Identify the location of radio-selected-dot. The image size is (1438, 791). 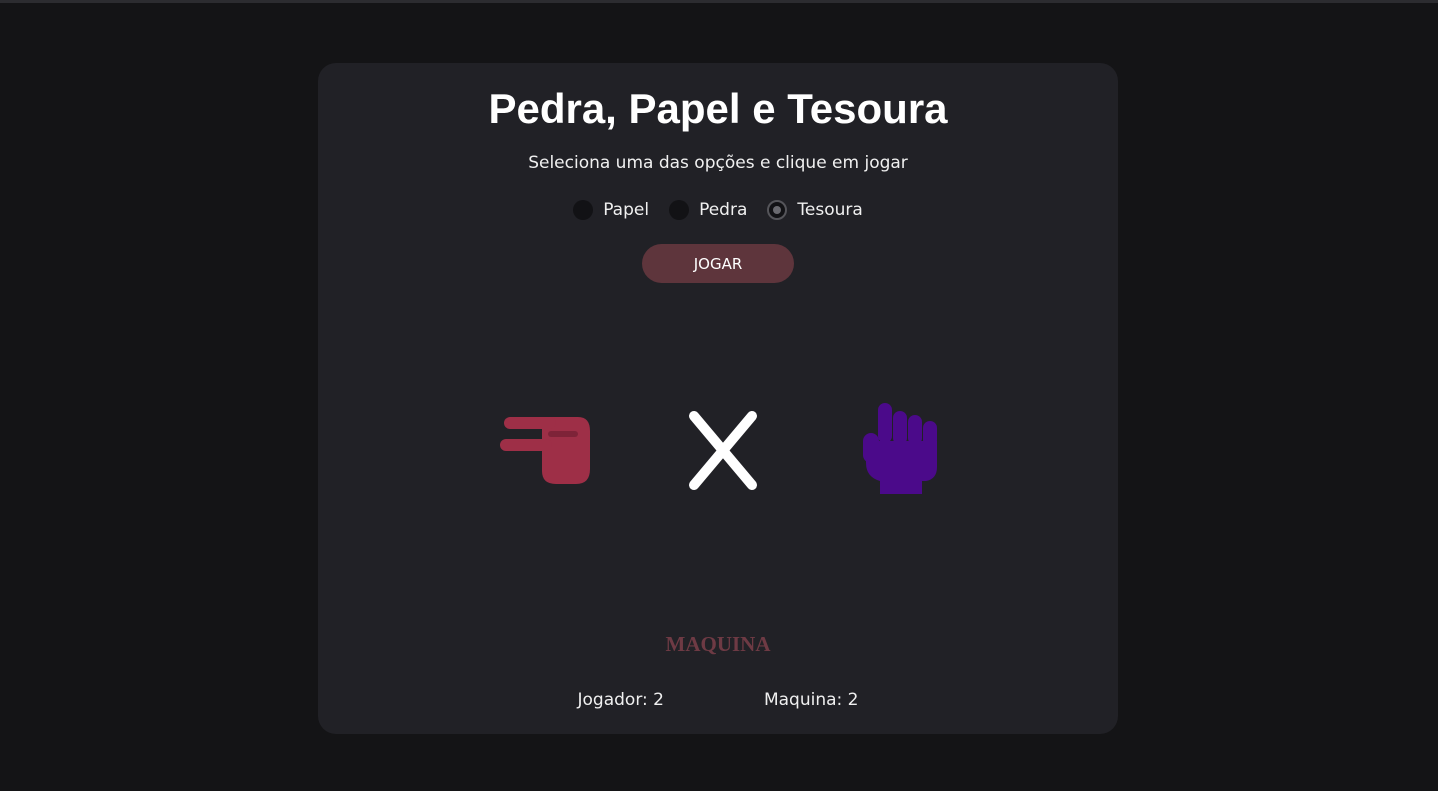
(777, 210).